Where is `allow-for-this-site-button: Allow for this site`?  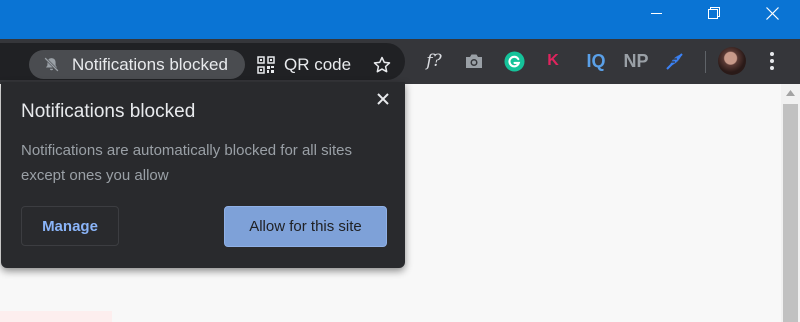
allow-for-this-site-button: Allow for this site is located at coordinates (305, 226).